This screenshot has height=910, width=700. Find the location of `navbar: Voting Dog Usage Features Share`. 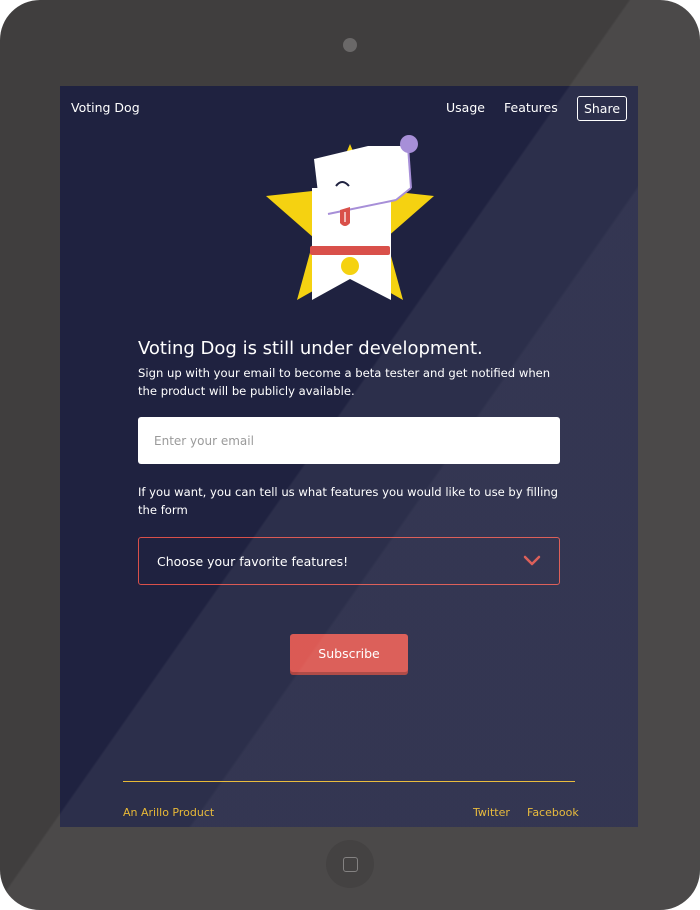

navbar: Voting Dog Usage Features Share is located at coordinates (349, 108).